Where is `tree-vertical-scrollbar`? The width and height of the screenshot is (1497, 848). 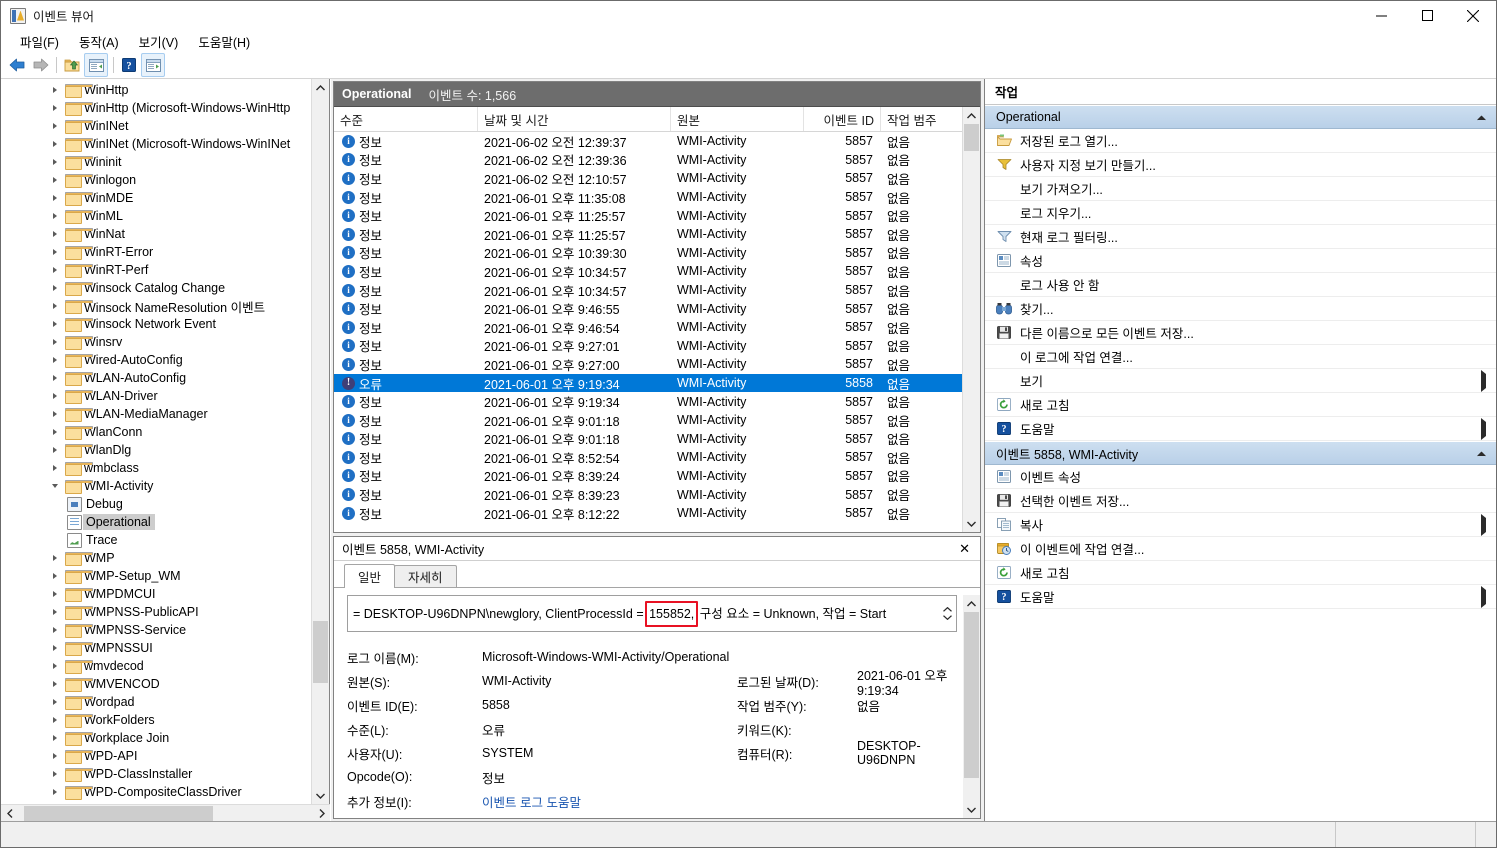
tree-vertical-scrollbar is located at coordinates (320, 441).